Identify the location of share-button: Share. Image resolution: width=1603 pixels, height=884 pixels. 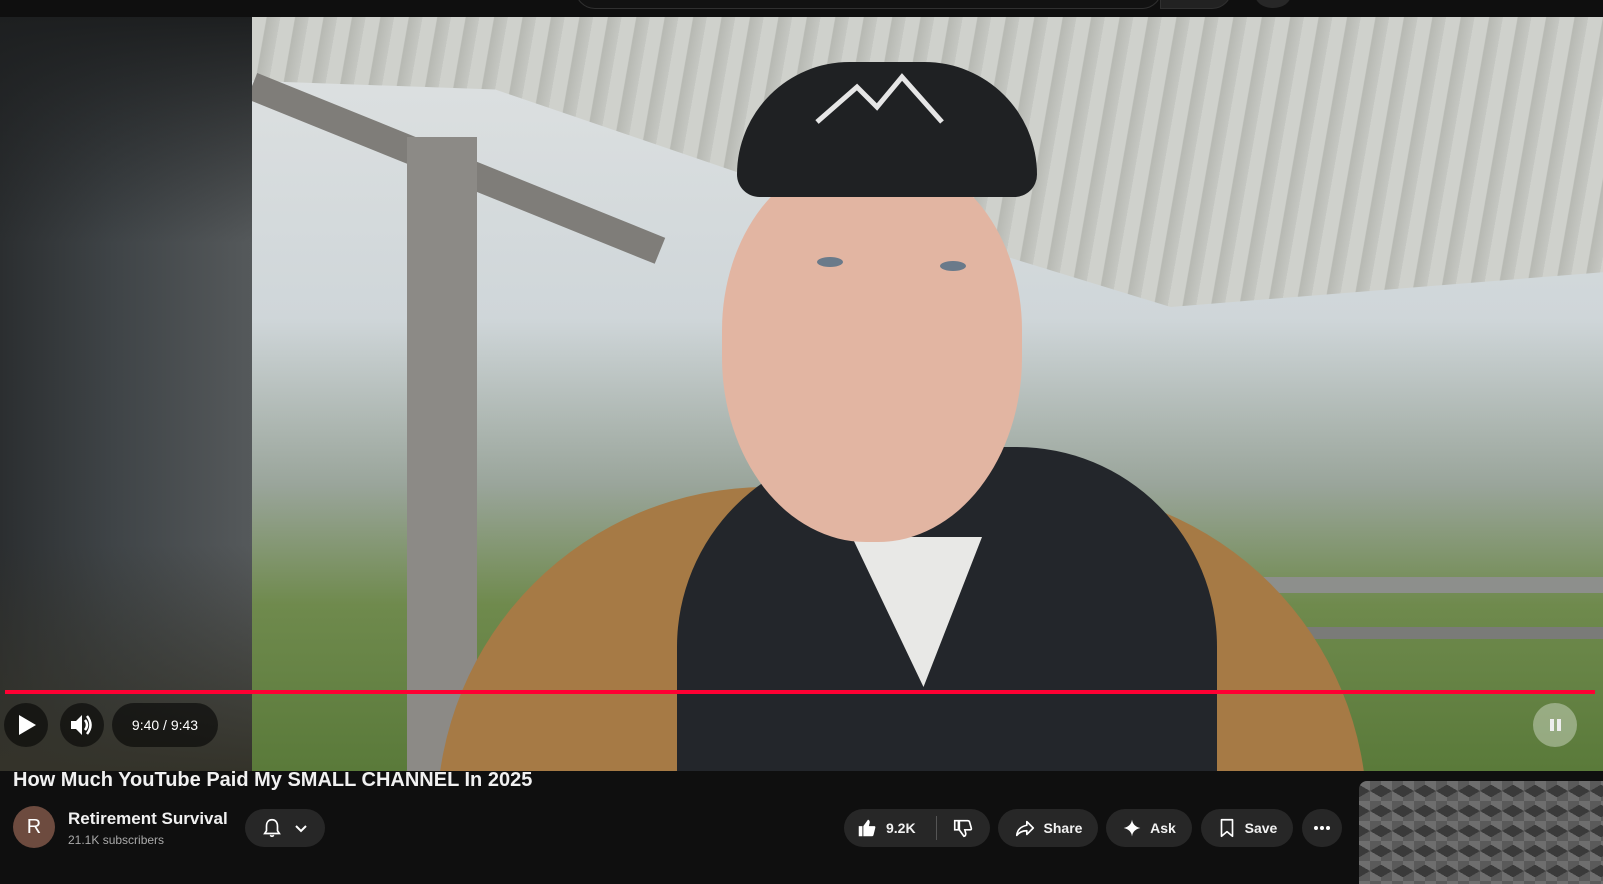
(1048, 828).